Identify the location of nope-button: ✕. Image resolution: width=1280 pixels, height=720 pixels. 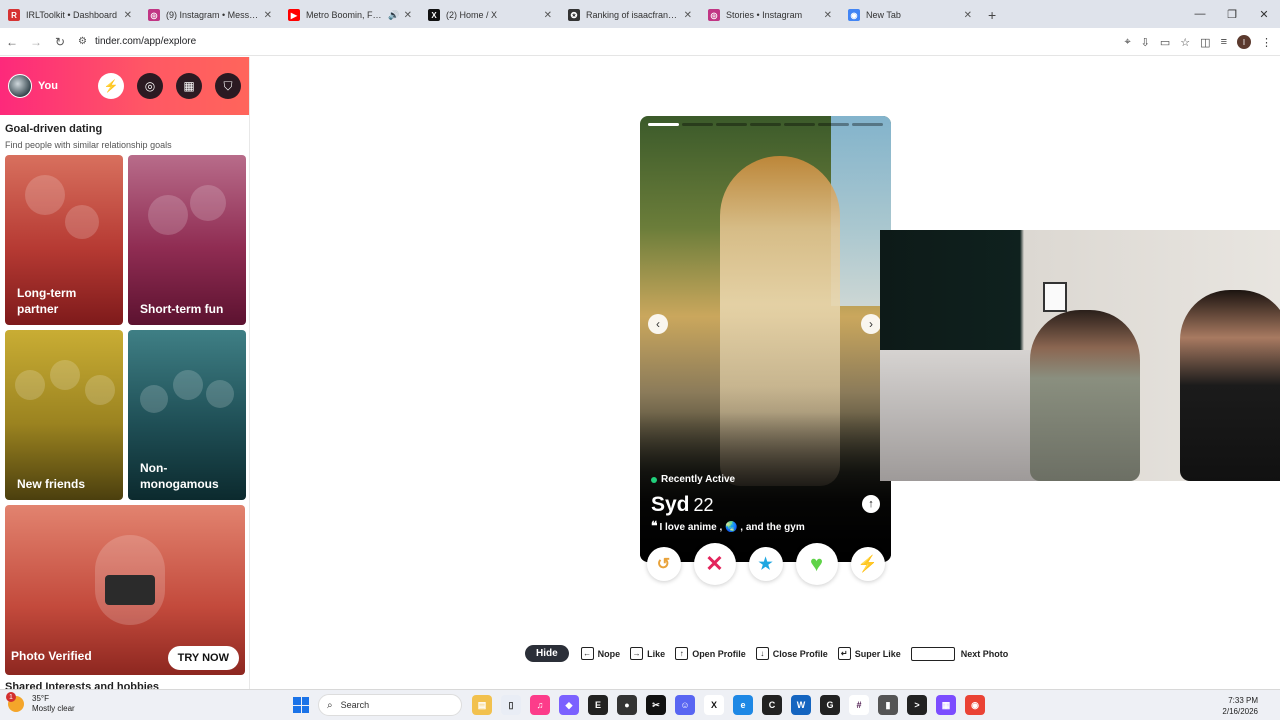
(714, 564).